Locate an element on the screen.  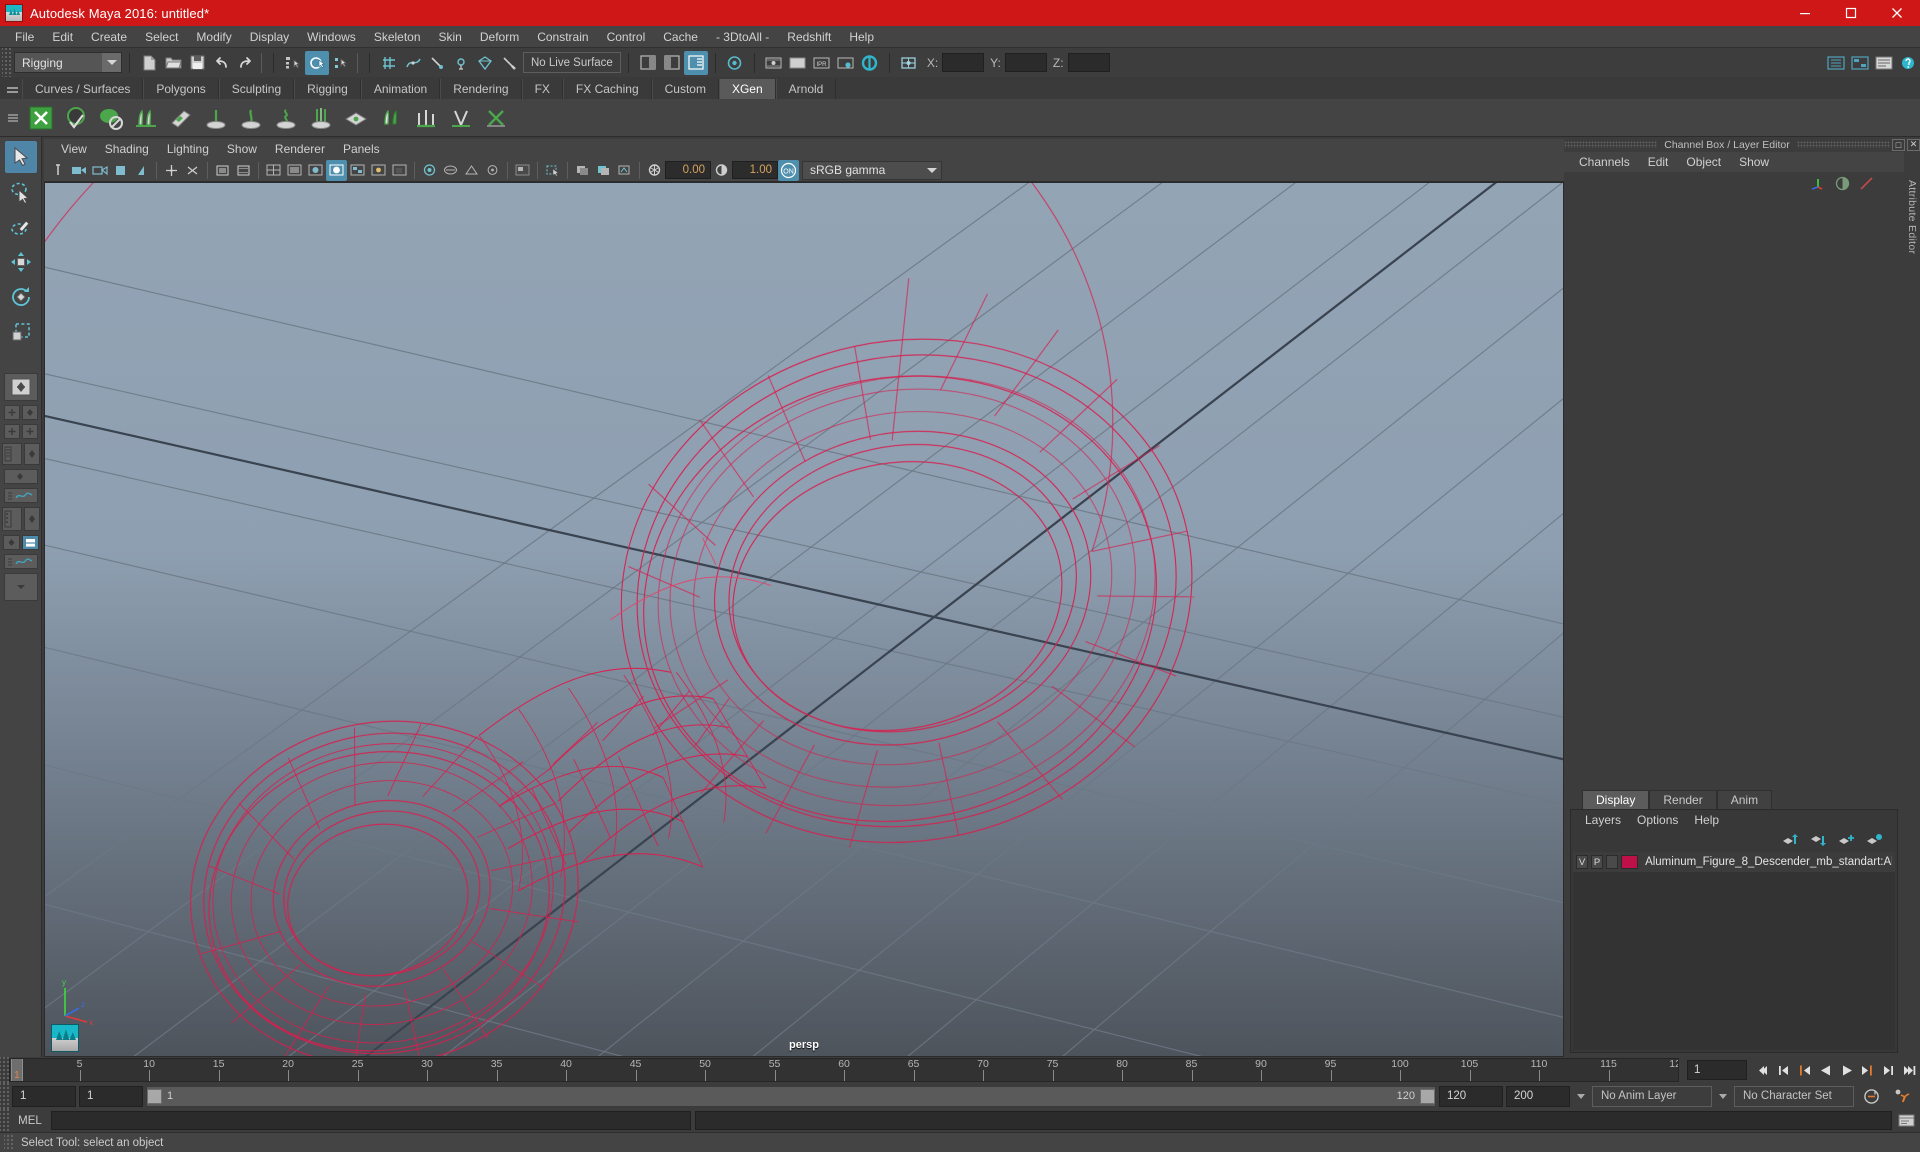
step-back-button is located at coordinates (1783, 1070).